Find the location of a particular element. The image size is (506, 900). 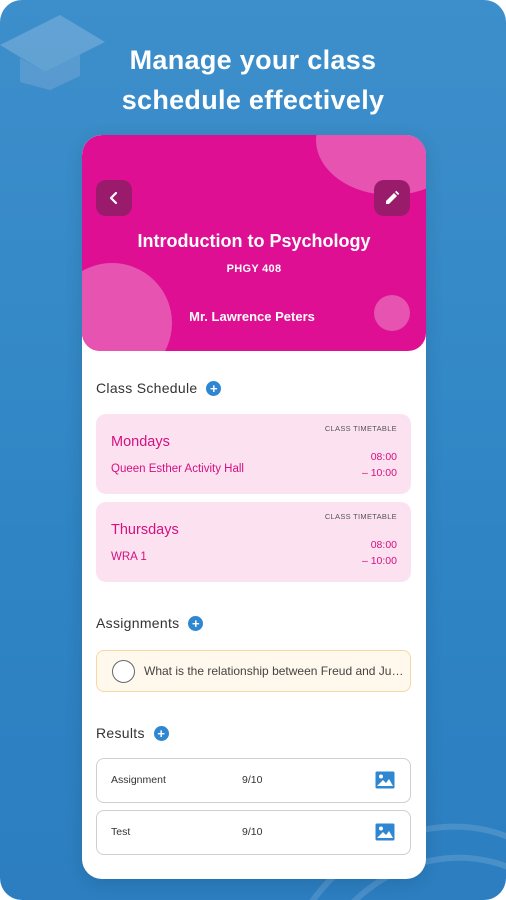

result-row: Assignment 9/10 is located at coordinates (253, 780).